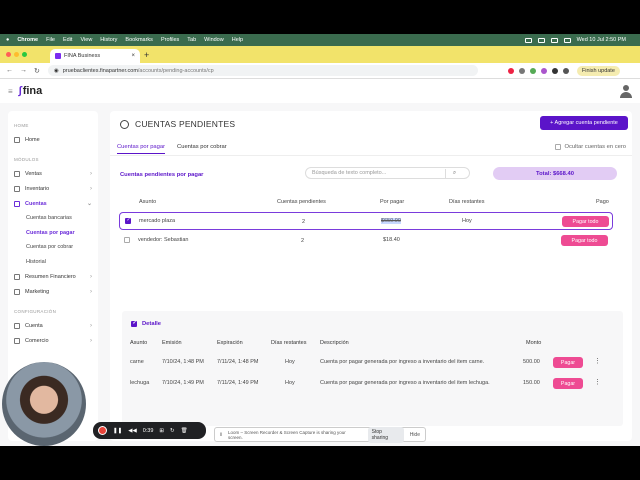 The image size is (640, 480). Describe the element at coordinates (558, 147) in the screenshot. I see `checkbox` at that location.